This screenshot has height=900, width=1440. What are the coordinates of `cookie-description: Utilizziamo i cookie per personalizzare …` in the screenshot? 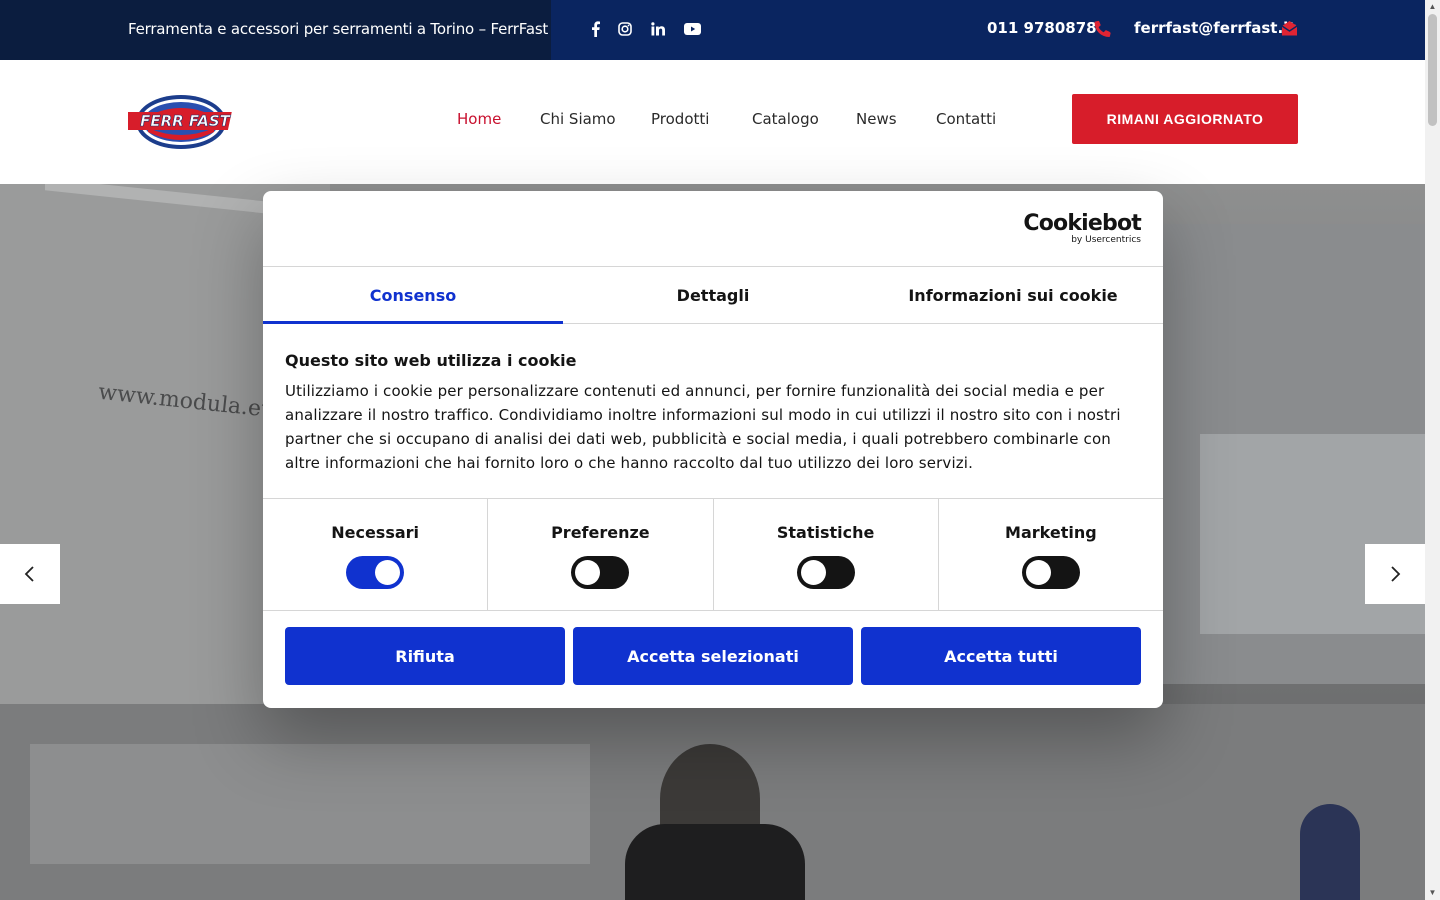 It's located at (703, 427).